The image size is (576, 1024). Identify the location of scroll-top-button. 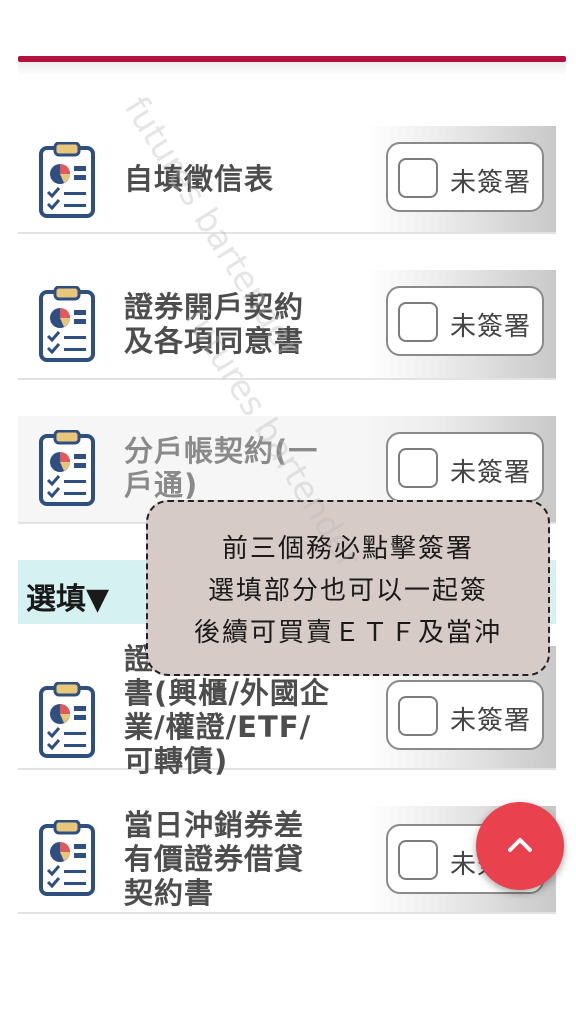
(520, 846).